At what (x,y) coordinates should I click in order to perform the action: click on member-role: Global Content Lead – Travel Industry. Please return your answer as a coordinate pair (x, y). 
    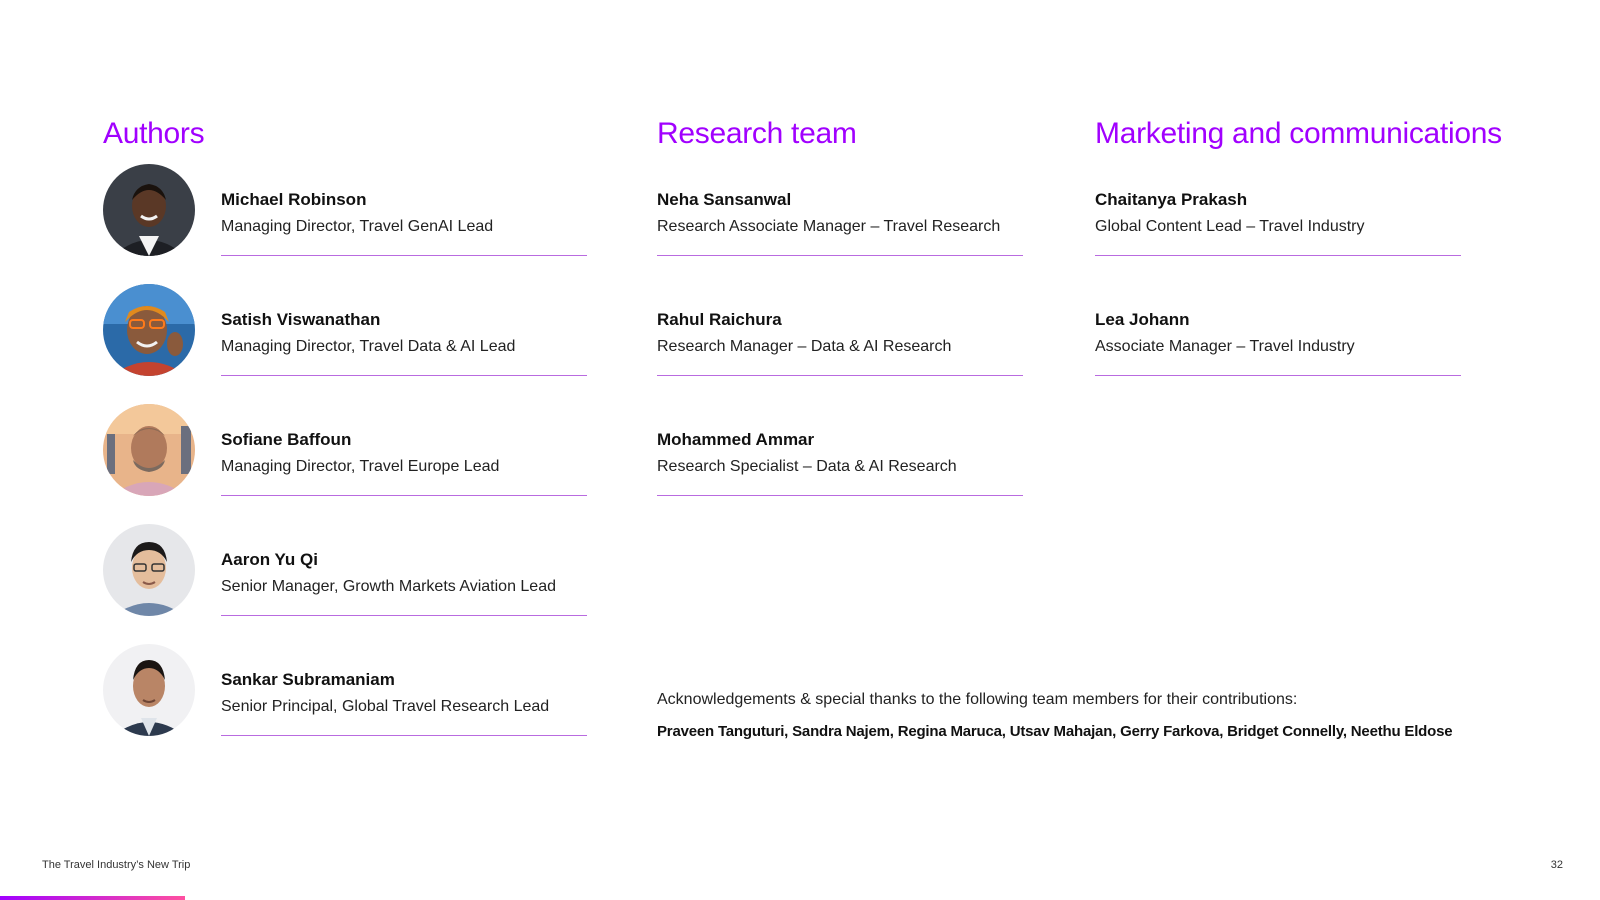
    Looking at the image, I should click on (1230, 226).